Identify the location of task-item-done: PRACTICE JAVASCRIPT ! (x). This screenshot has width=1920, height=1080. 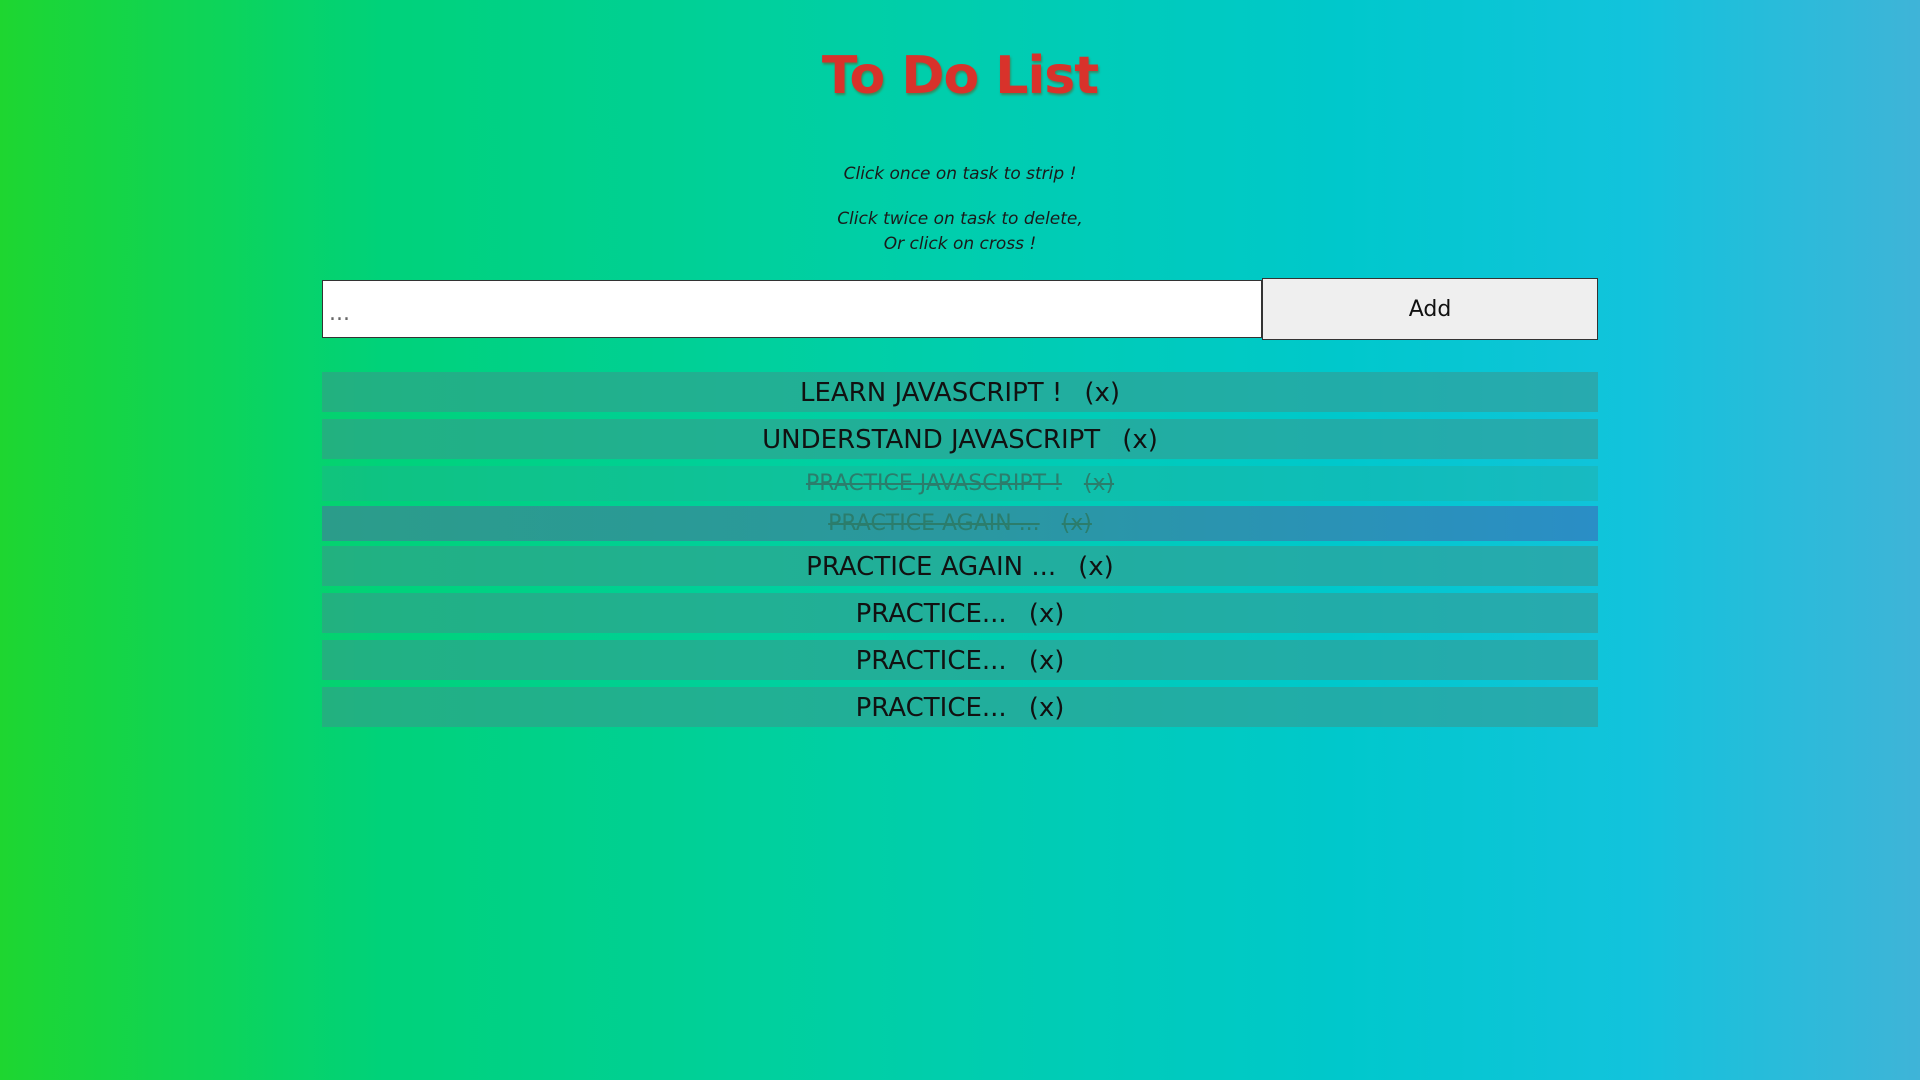
(960, 483).